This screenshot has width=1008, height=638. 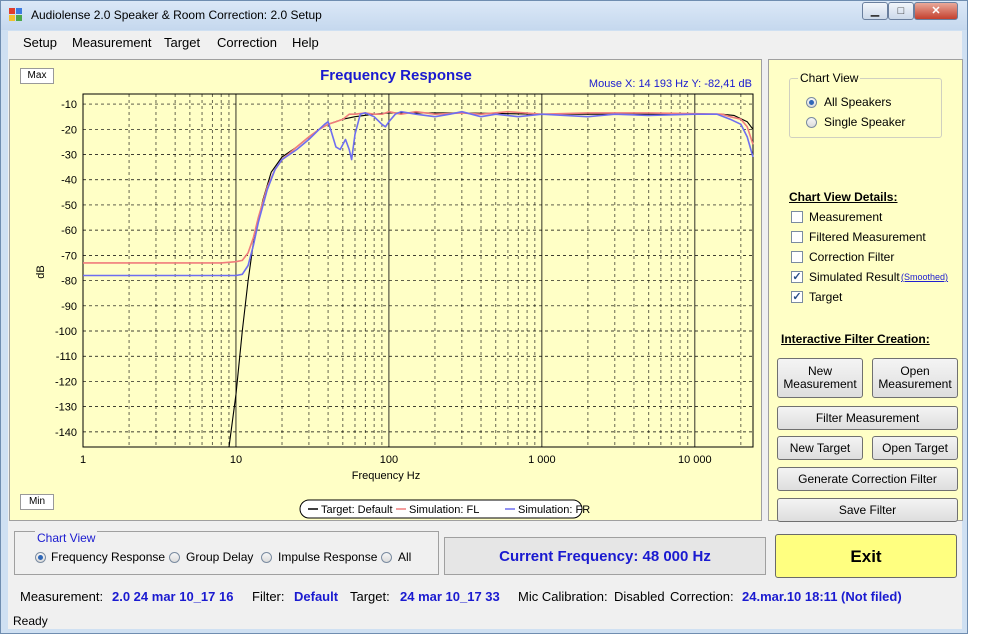 I want to click on minimize-button: ▁, so click(x=875, y=11).